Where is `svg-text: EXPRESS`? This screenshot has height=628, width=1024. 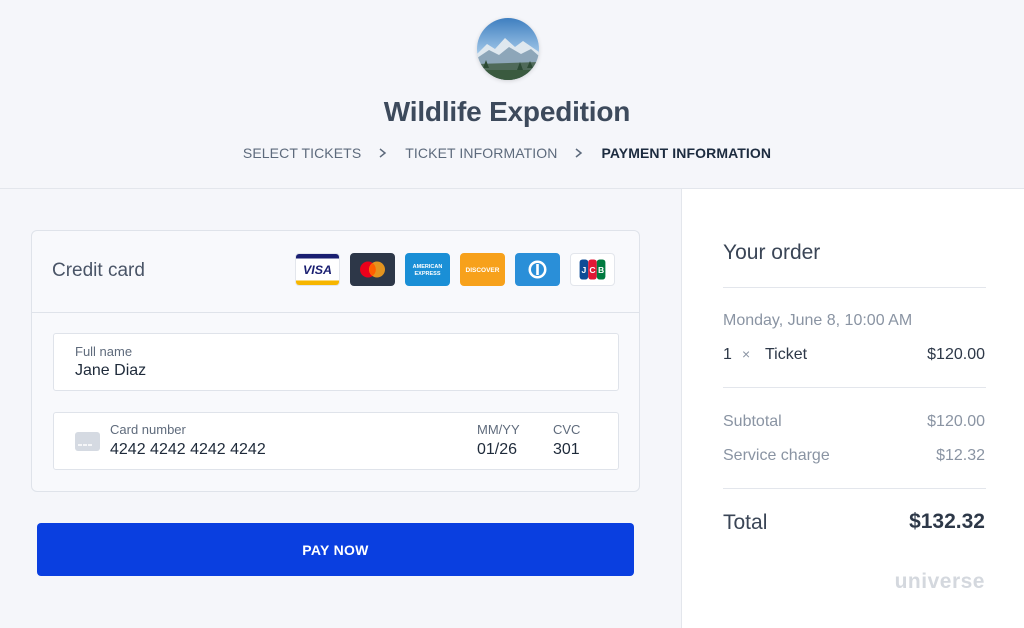
svg-text: EXPRESS is located at coordinates (428, 274).